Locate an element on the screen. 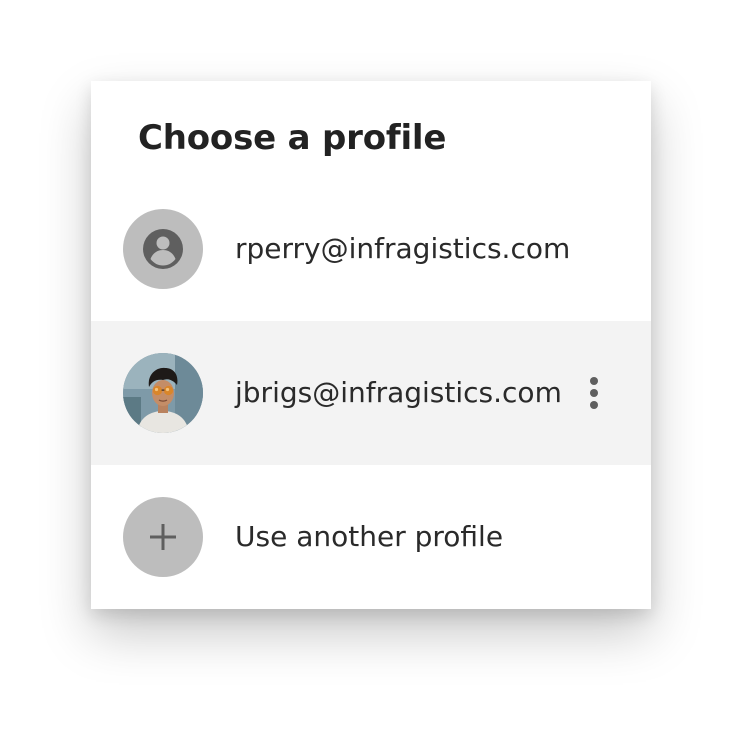 This screenshot has width=746, height=730. account-circle-icon is located at coordinates (163, 249).